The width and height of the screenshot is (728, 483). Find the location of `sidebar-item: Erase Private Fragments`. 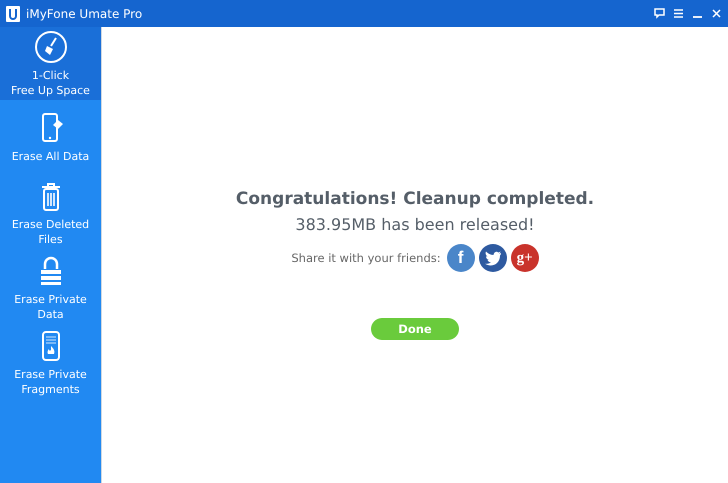

sidebar-item: Erase Private Fragments is located at coordinates (50, 362).